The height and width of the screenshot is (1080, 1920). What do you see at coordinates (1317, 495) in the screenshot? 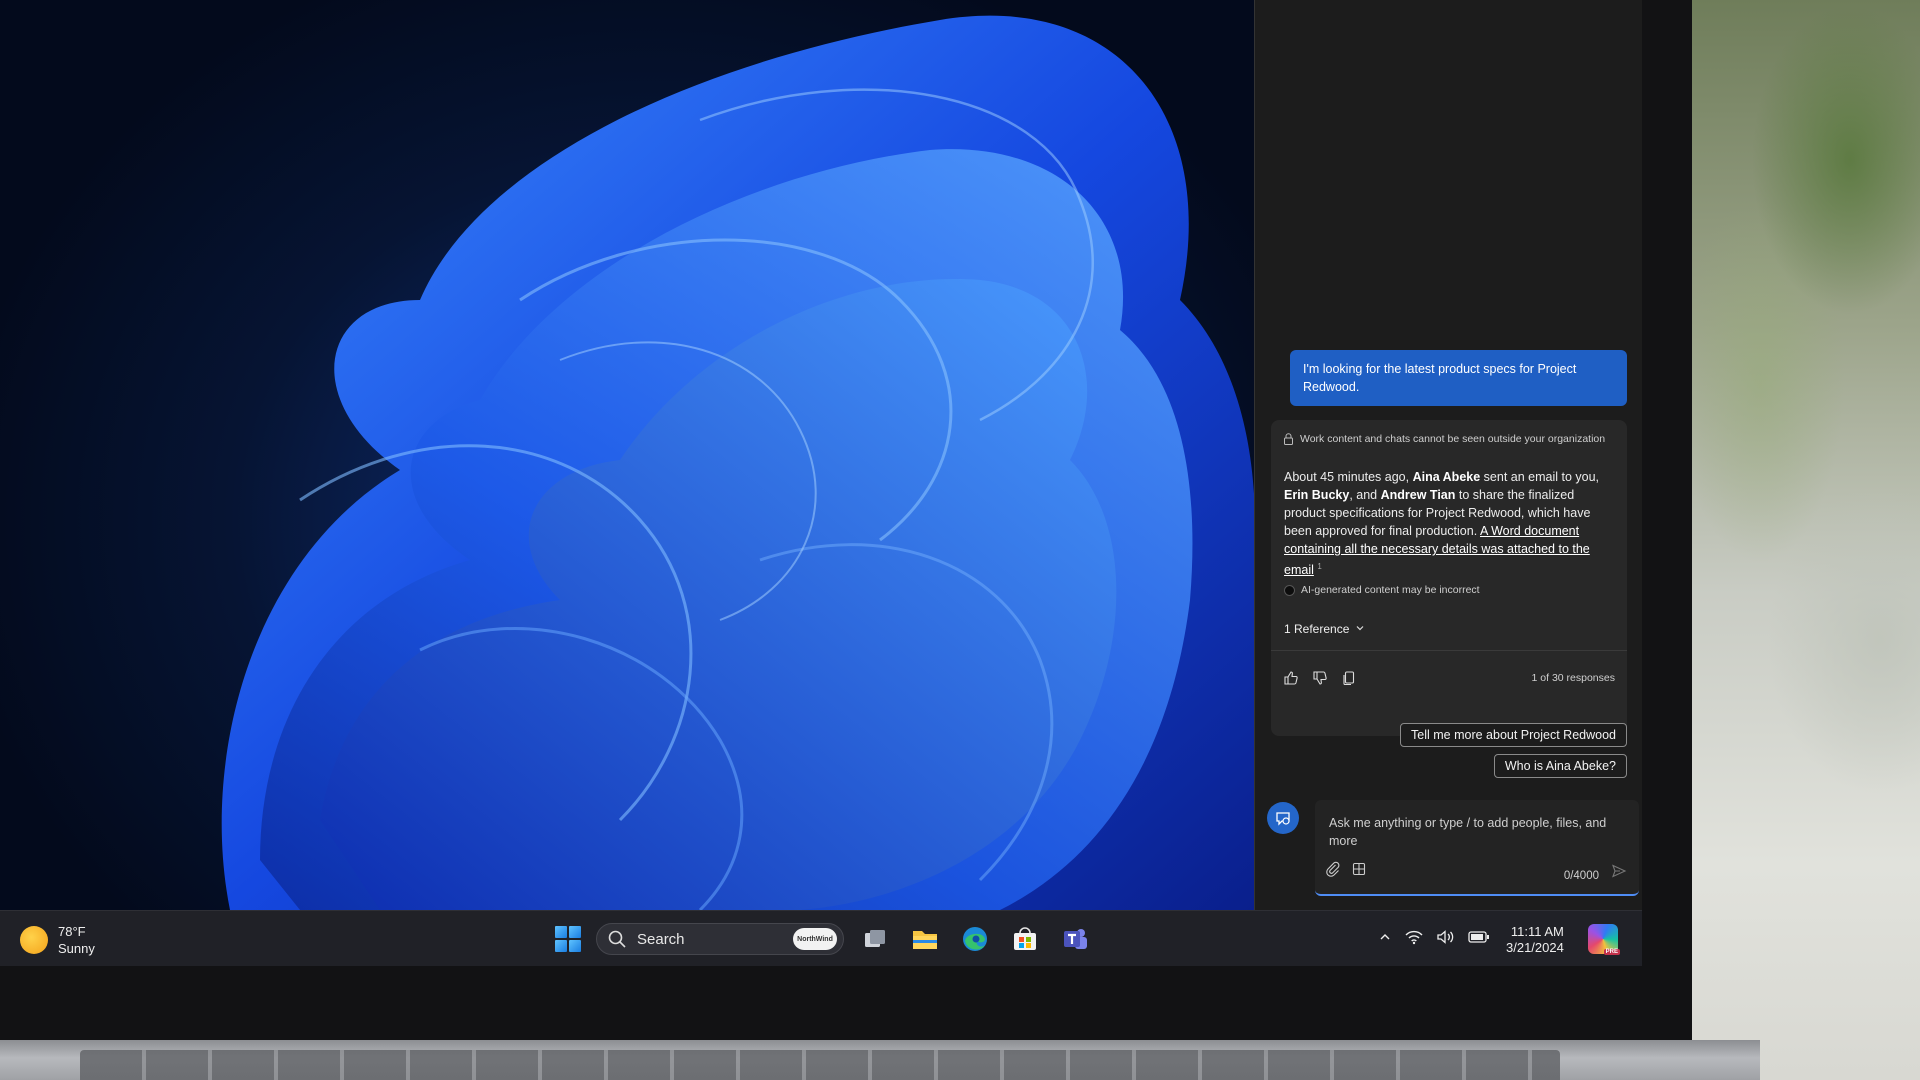
I see `person-name: Erin Bucky` at bounding box center [1317, 495].